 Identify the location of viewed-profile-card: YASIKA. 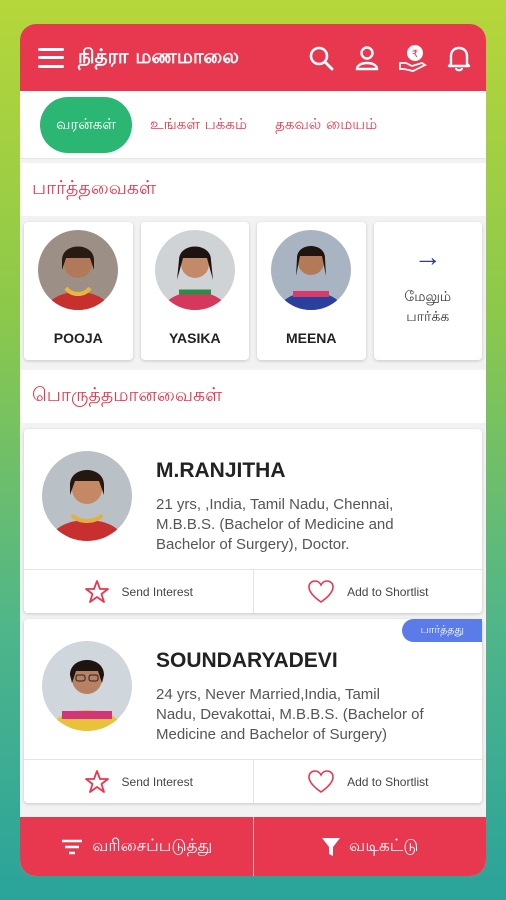
(194, 291).